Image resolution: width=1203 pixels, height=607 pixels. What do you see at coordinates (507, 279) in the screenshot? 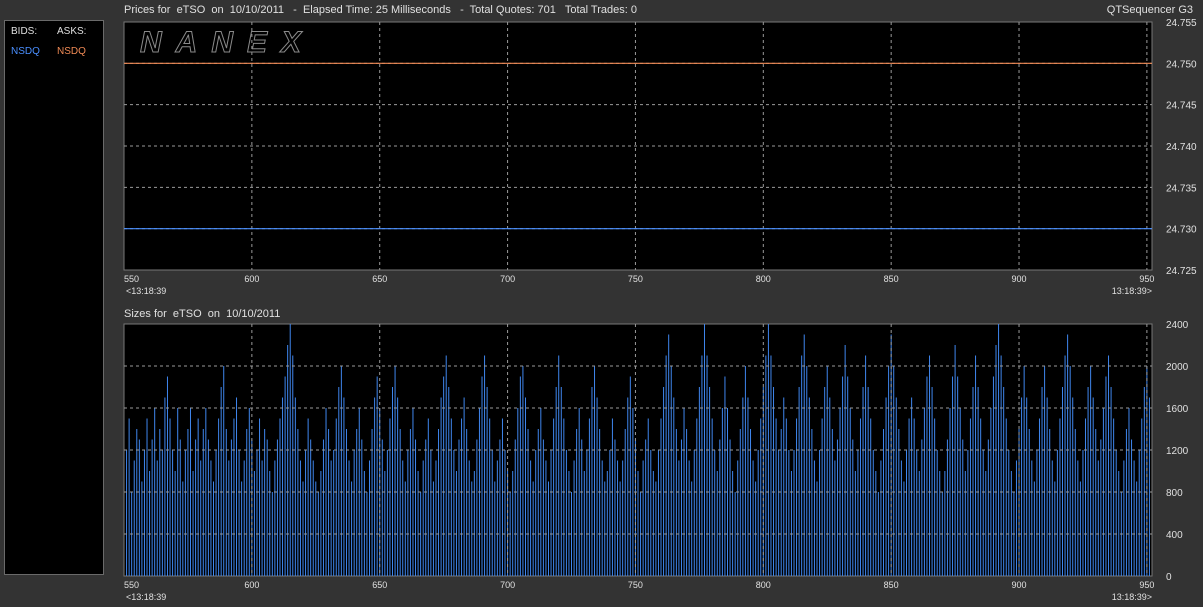
I see `price-x-tick-label: 700` at bounding box center [507, 279].